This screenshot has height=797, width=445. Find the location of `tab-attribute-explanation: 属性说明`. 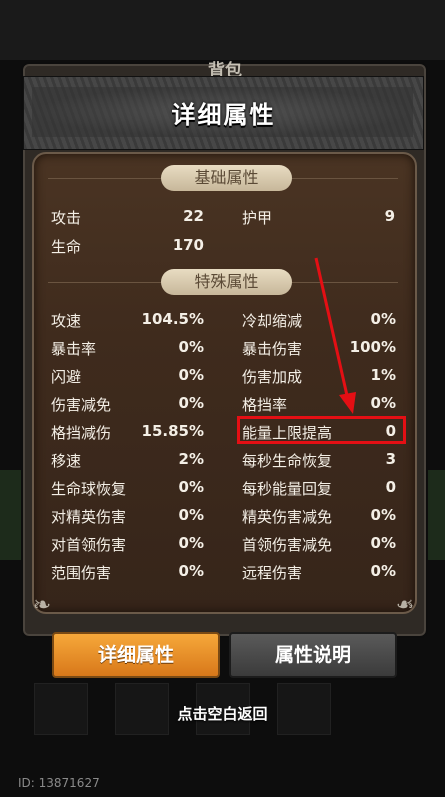

tab-attribute-explanation: 属性说明 is located at coordinates (313, 655).